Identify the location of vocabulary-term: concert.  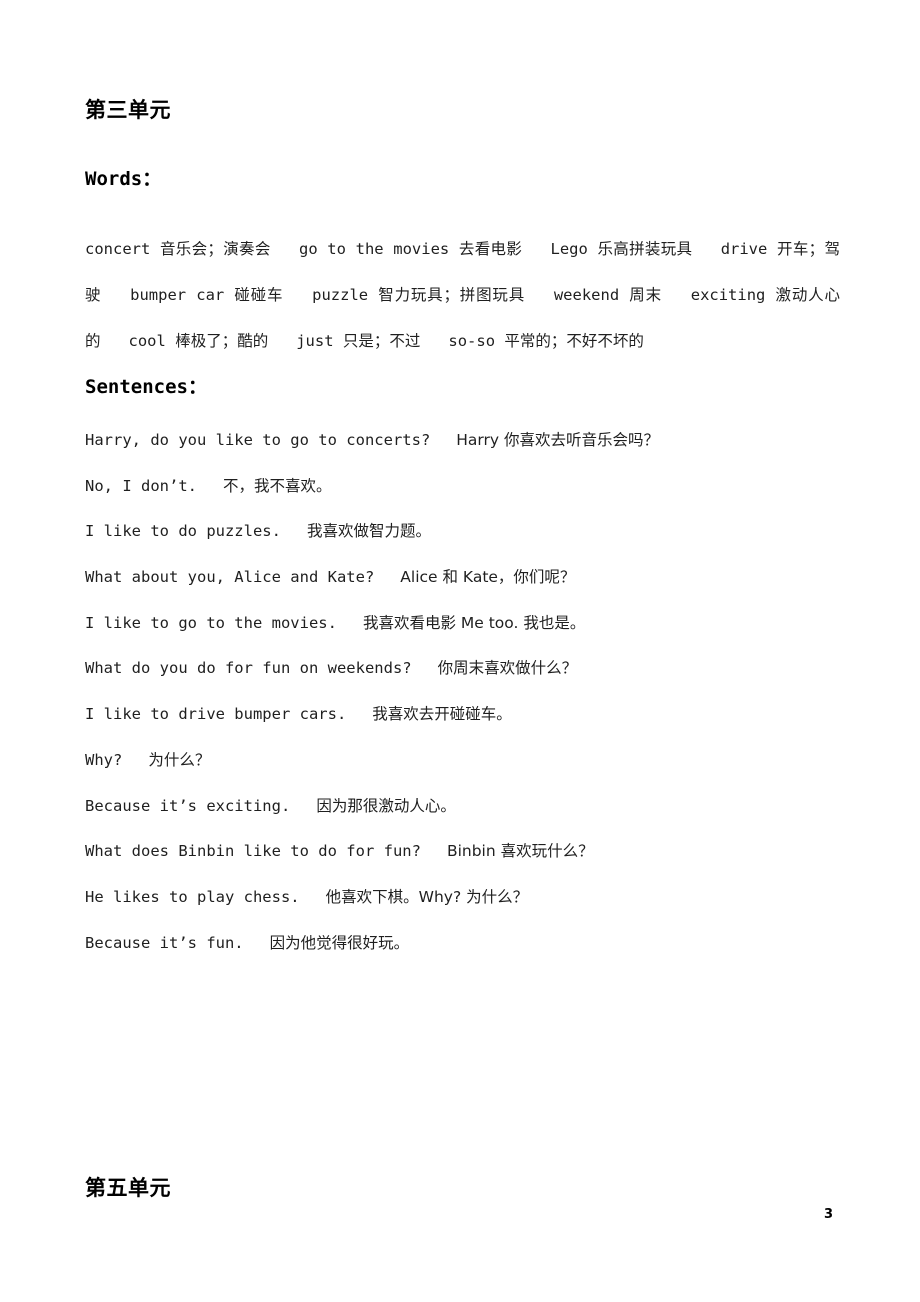
(118, 249).